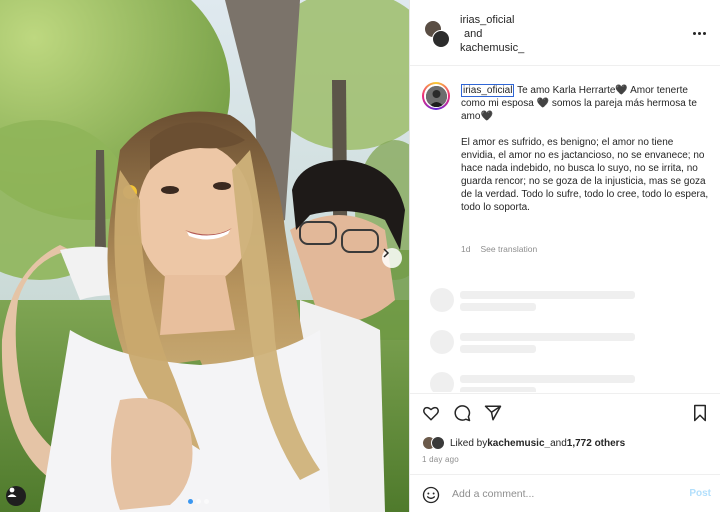  I want to click on comments-loading, so click(565, 336).